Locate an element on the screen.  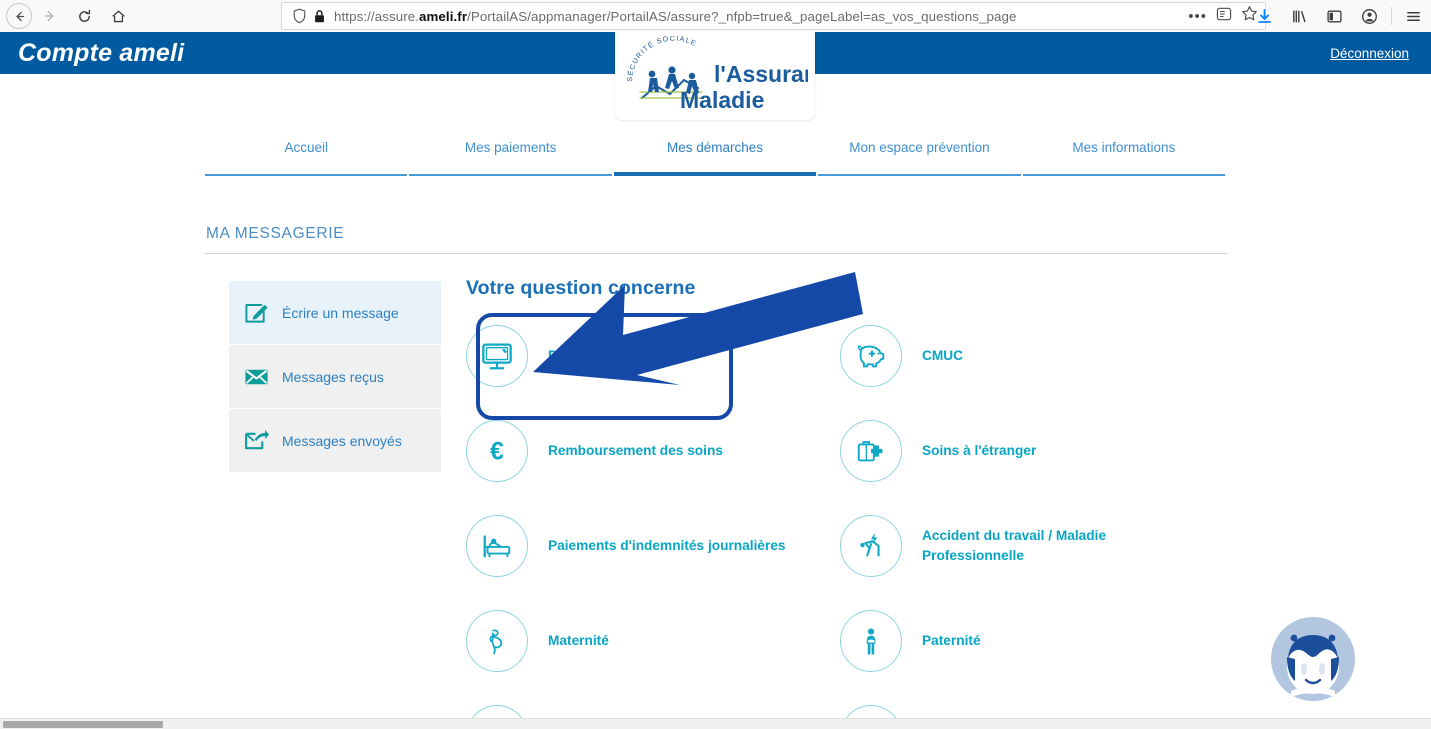
tab-label: Mes informations is located at coordinates (1124, 147).